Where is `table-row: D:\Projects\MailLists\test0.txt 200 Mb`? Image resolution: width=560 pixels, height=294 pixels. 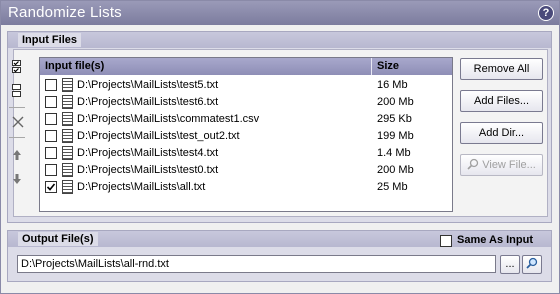
table-row: D:\Projects\MailLists\test0.txt 200 Mb is located at coordinates (246, 170).